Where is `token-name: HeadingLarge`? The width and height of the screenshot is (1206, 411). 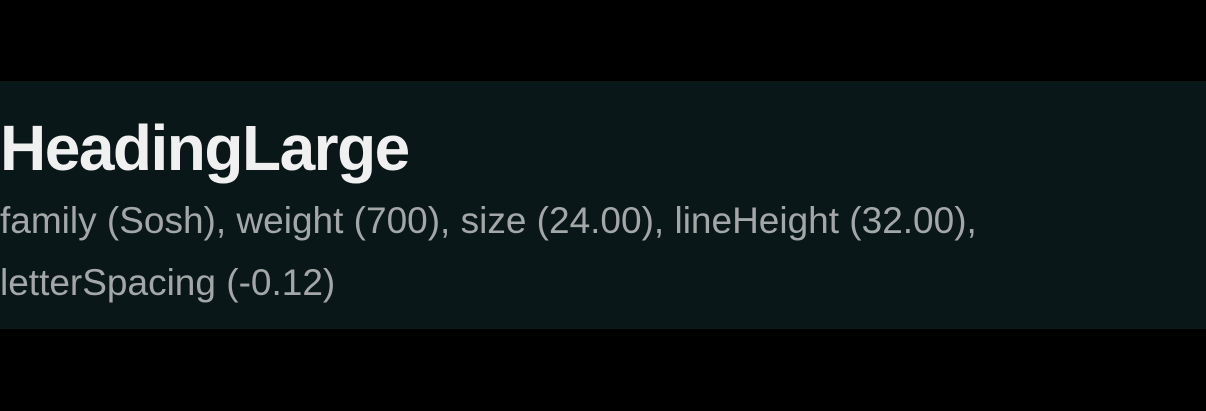 token-name: HeadingLarge is located at coordinates (205, 148).